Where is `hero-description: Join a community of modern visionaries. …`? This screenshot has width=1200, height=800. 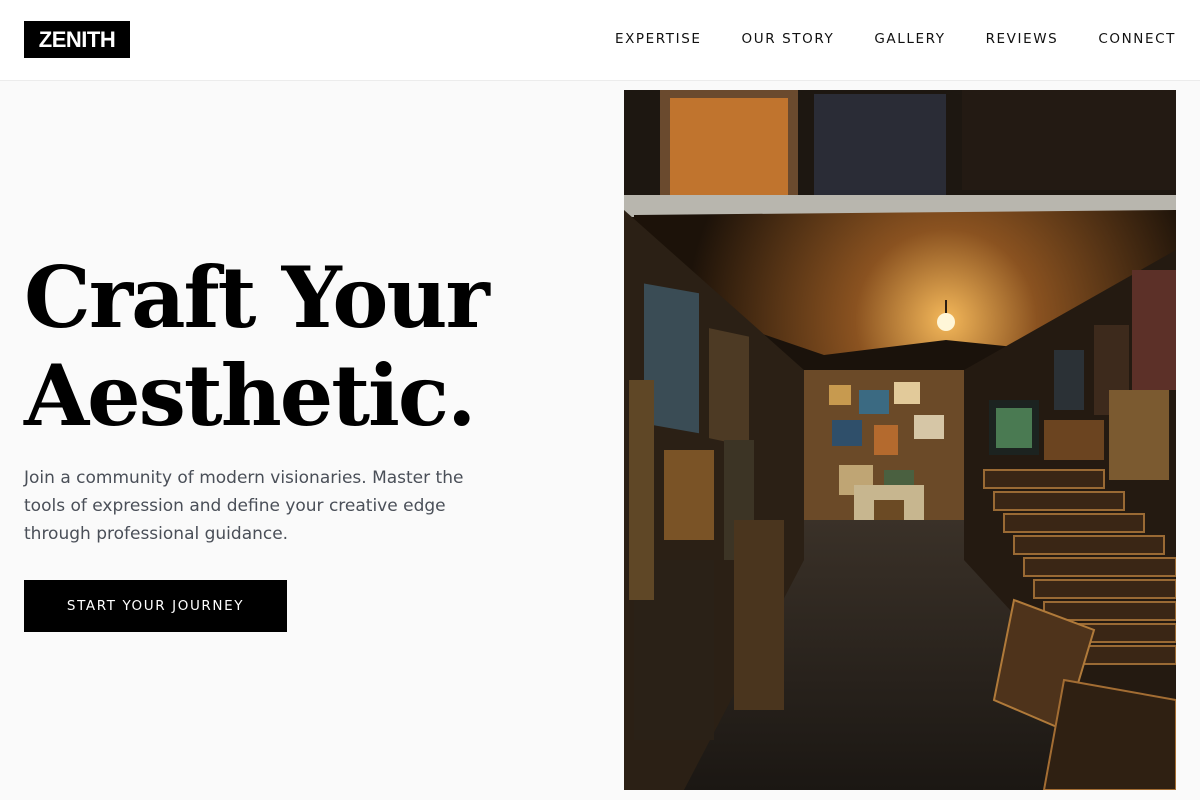 hero-description: Join a community of modern visionaries. … is located at coordinates (244, 506).